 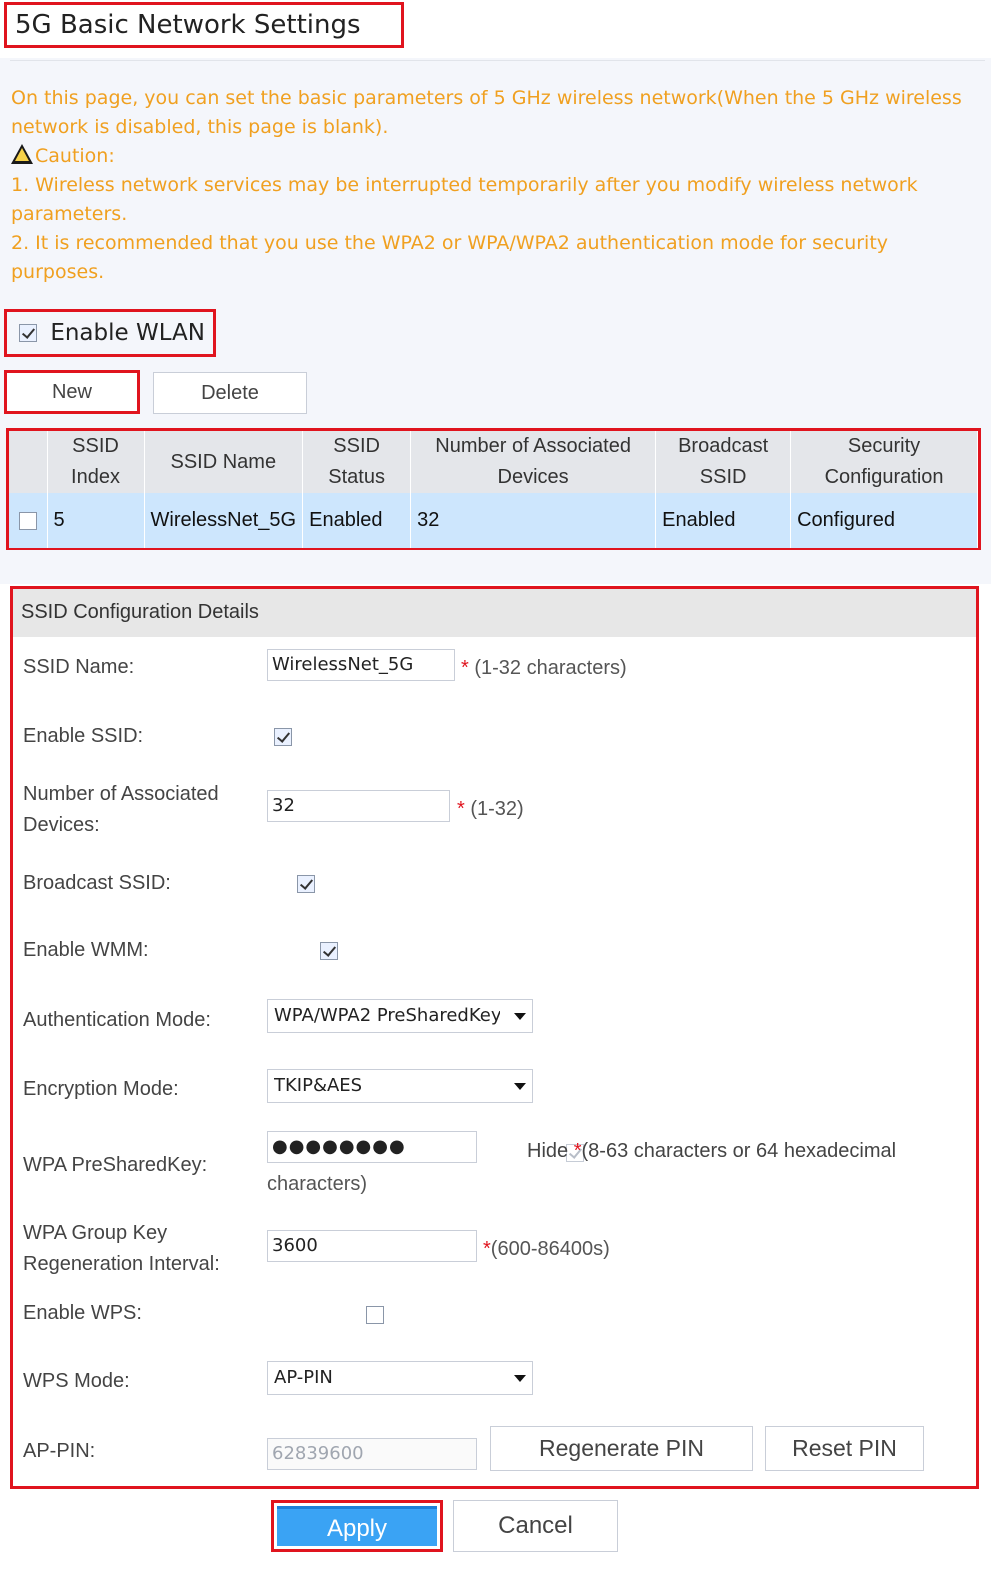 I want to click on column-header-broadcast-ssid: Broadcast SSID, so click(x=723, y=462).